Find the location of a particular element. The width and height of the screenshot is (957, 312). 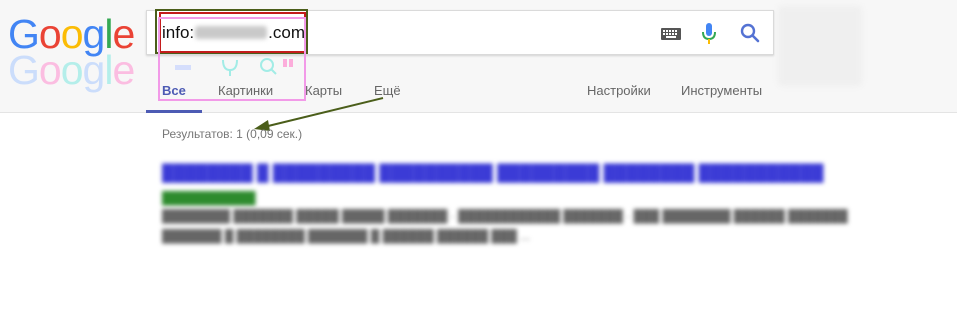

tab-tools: Инструменты is located at coordinates (721, 90).